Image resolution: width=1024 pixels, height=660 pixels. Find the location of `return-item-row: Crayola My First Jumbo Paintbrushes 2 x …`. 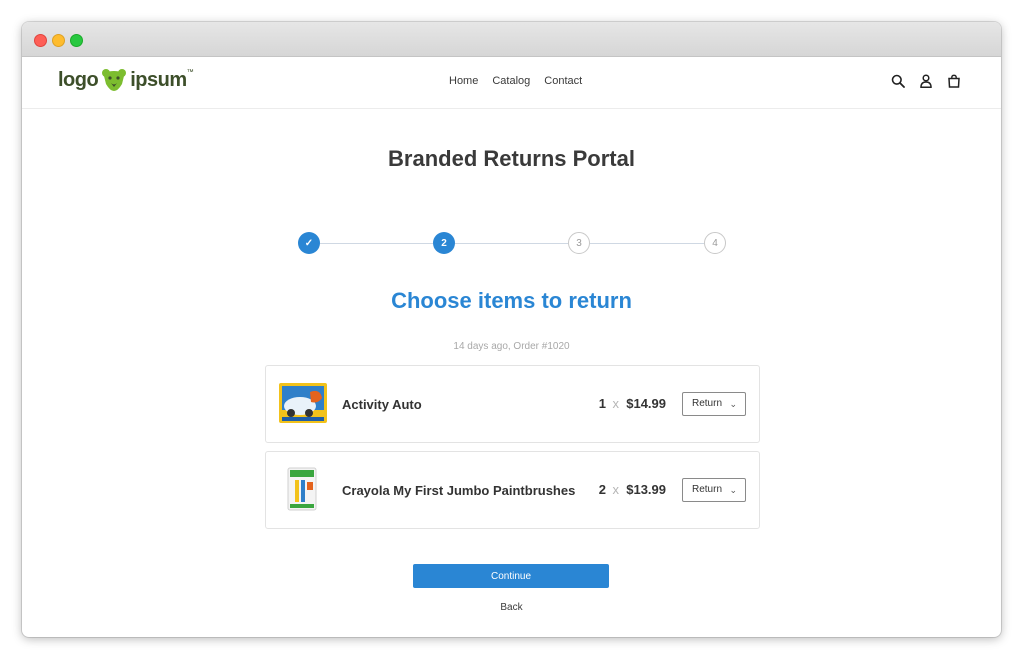

return-item-row: Crayola My First Jumbo Paintbrushes 2 x … is located at coordinates (512, 490).